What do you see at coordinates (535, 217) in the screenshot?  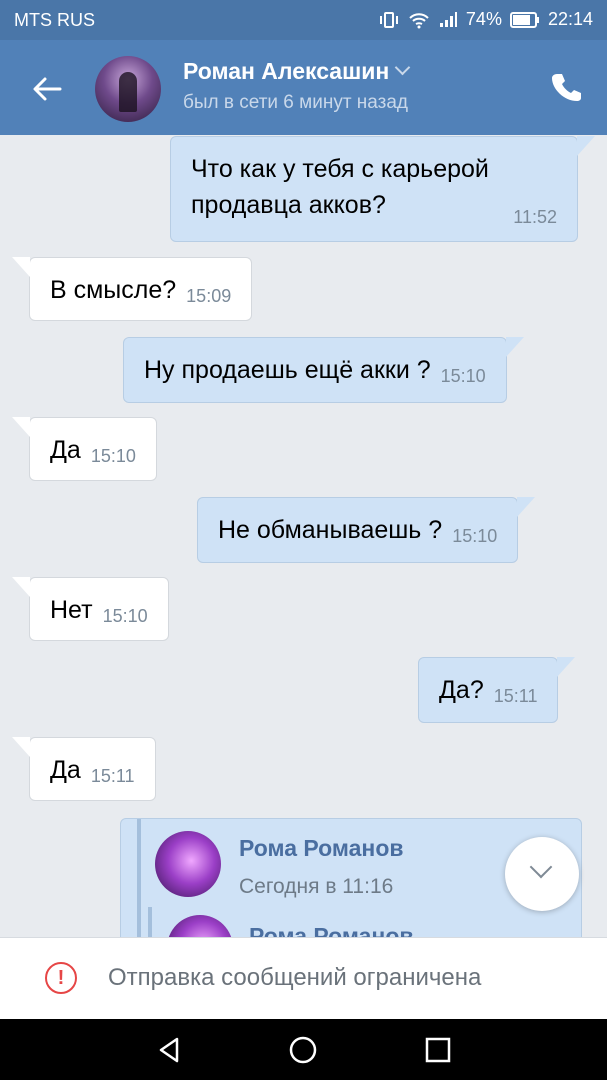 I see `message-time: 11:52` at bounding box center [535, 217].